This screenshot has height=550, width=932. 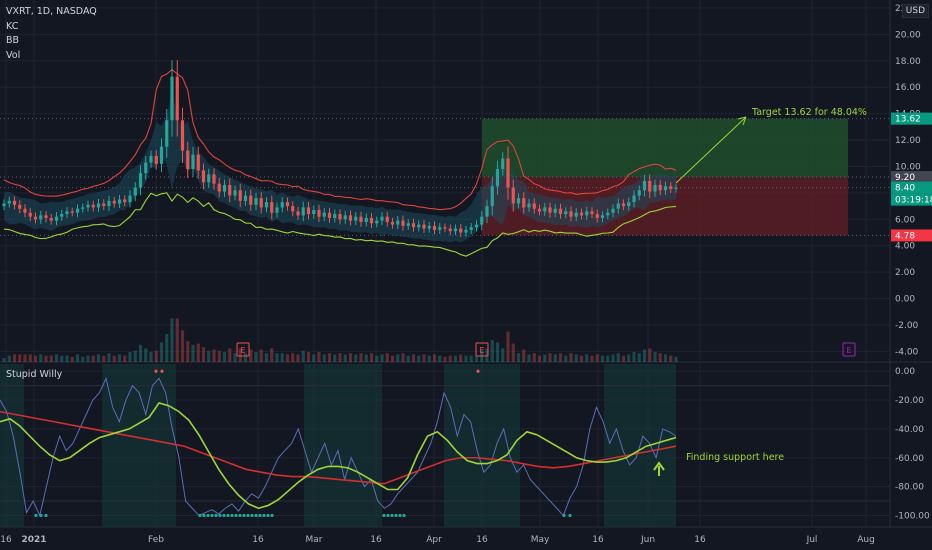 I want to click on price-tick-label: -2.00, so click(x=907, y=326).